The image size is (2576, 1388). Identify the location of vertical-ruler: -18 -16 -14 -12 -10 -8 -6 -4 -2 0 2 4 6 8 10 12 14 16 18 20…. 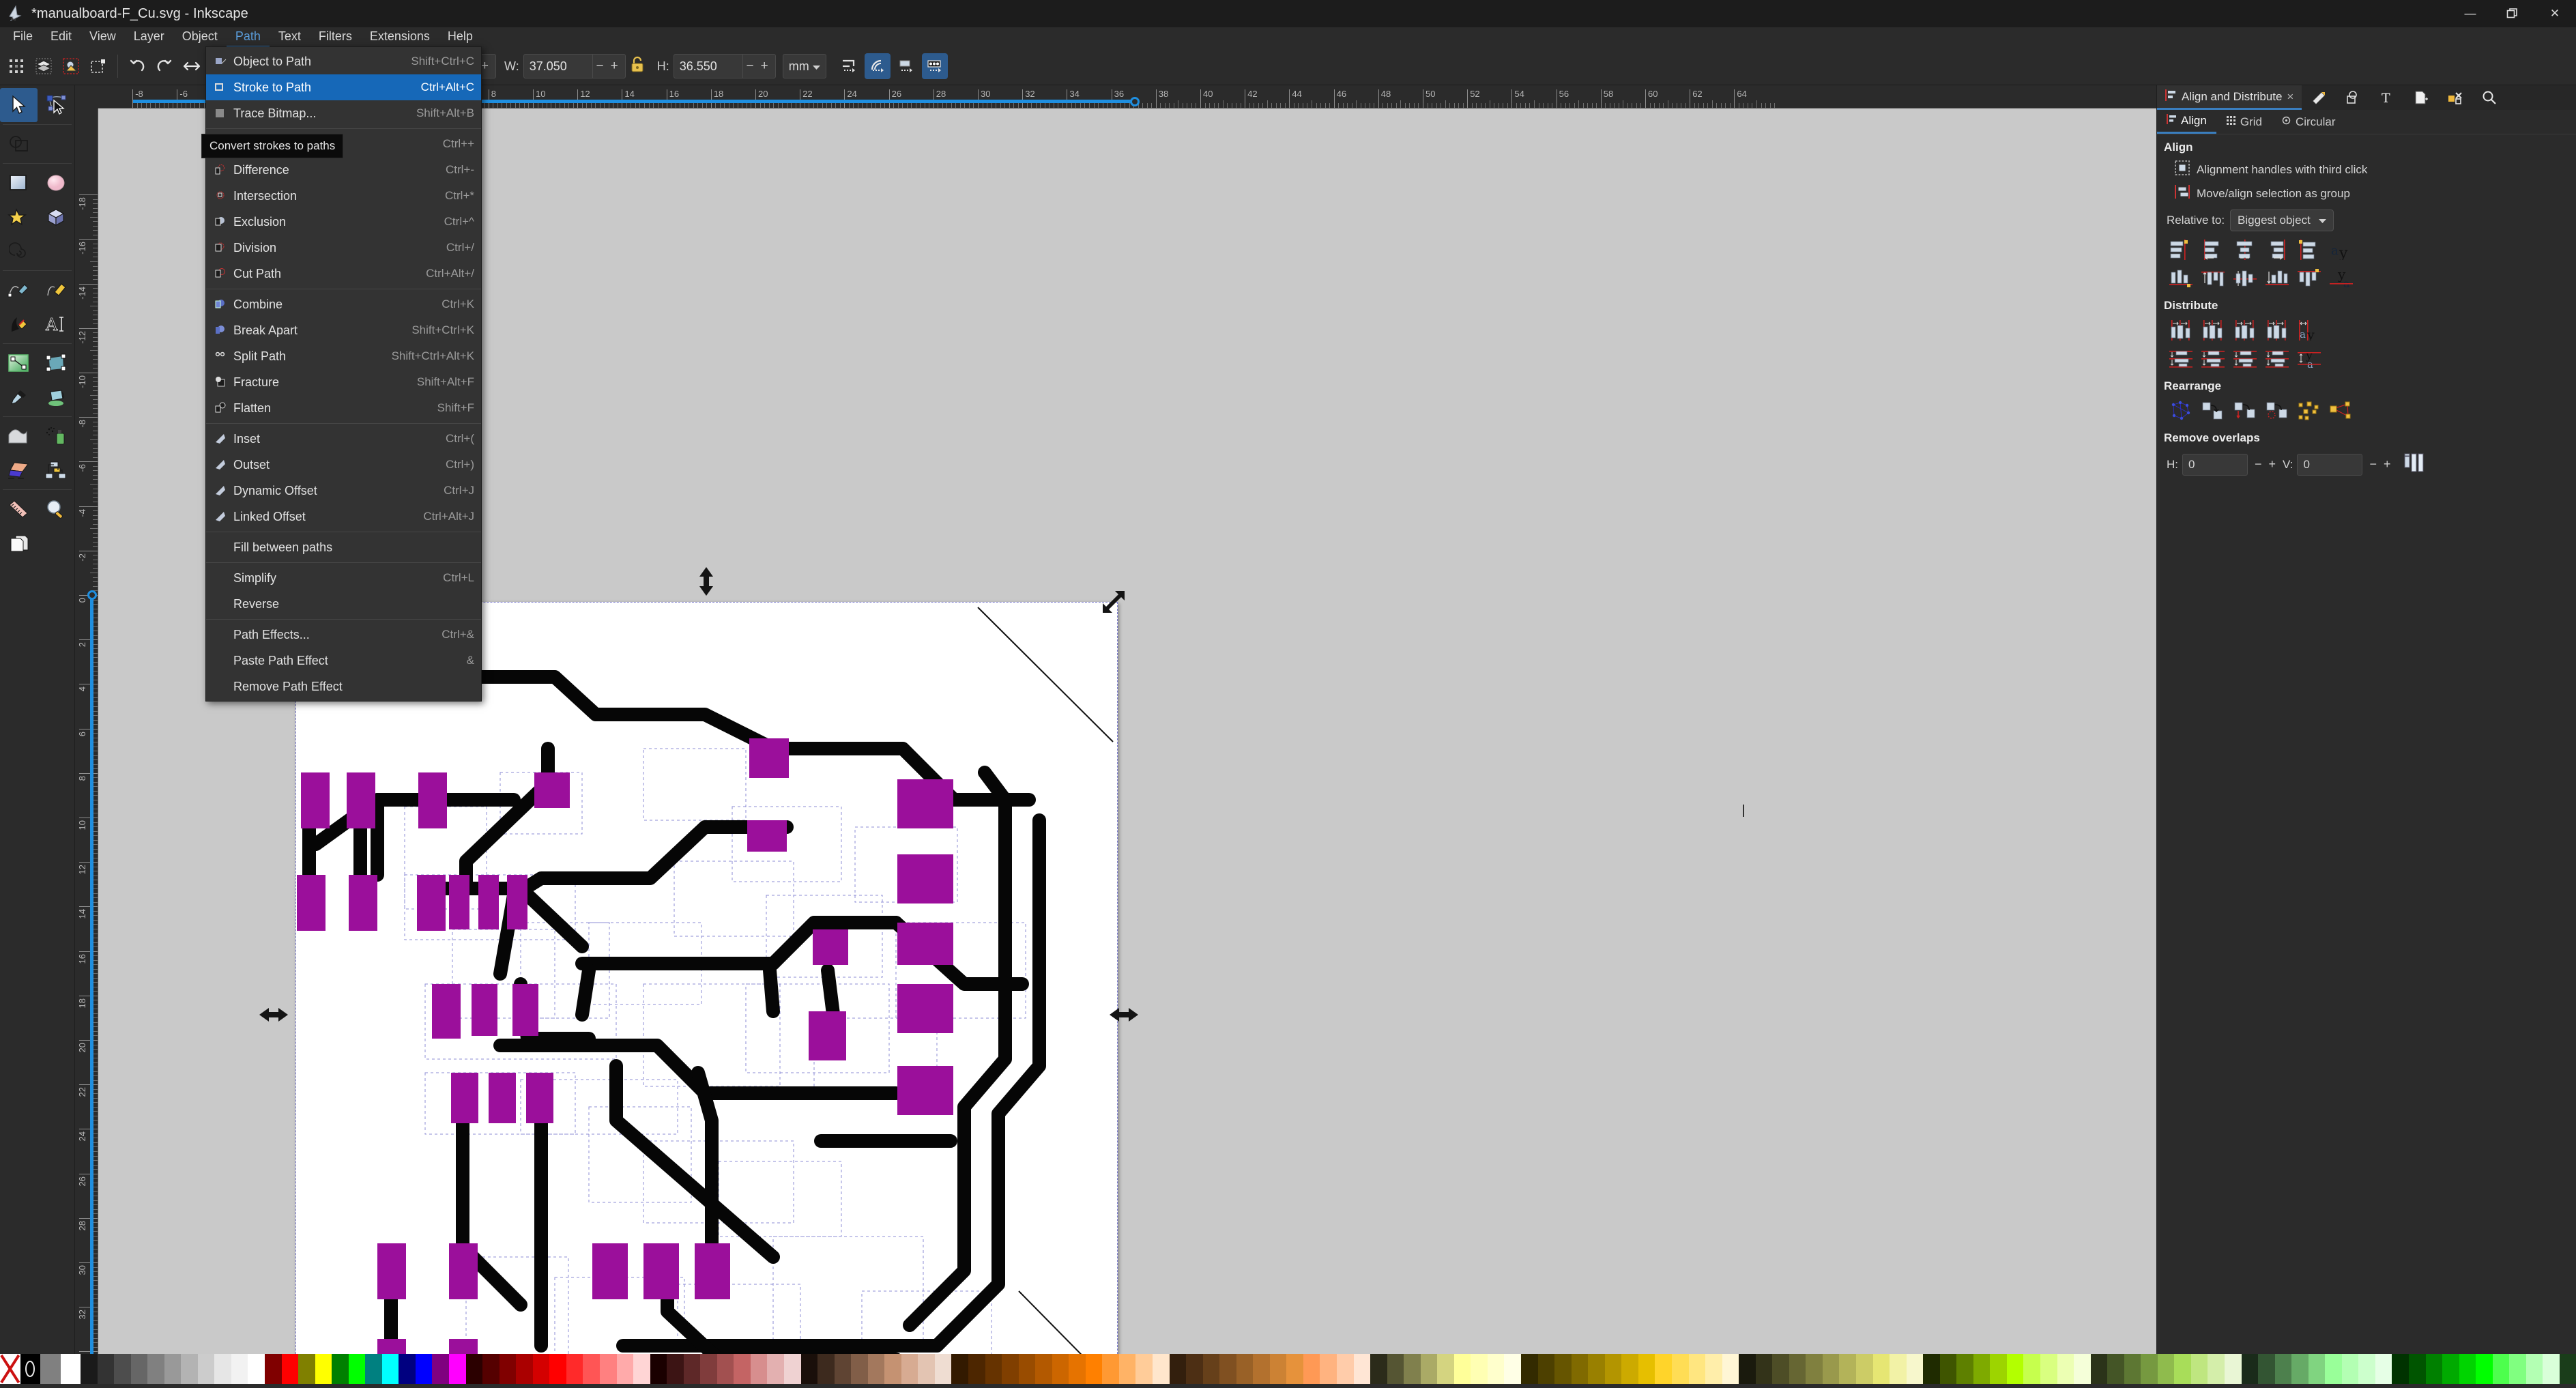
(86, 732).